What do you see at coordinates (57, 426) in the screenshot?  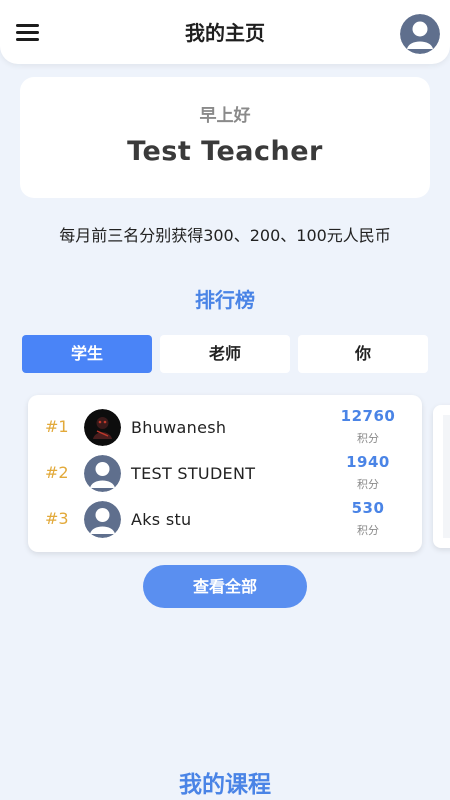 I see `rank-number: #1` at bounding box center [57, 426].